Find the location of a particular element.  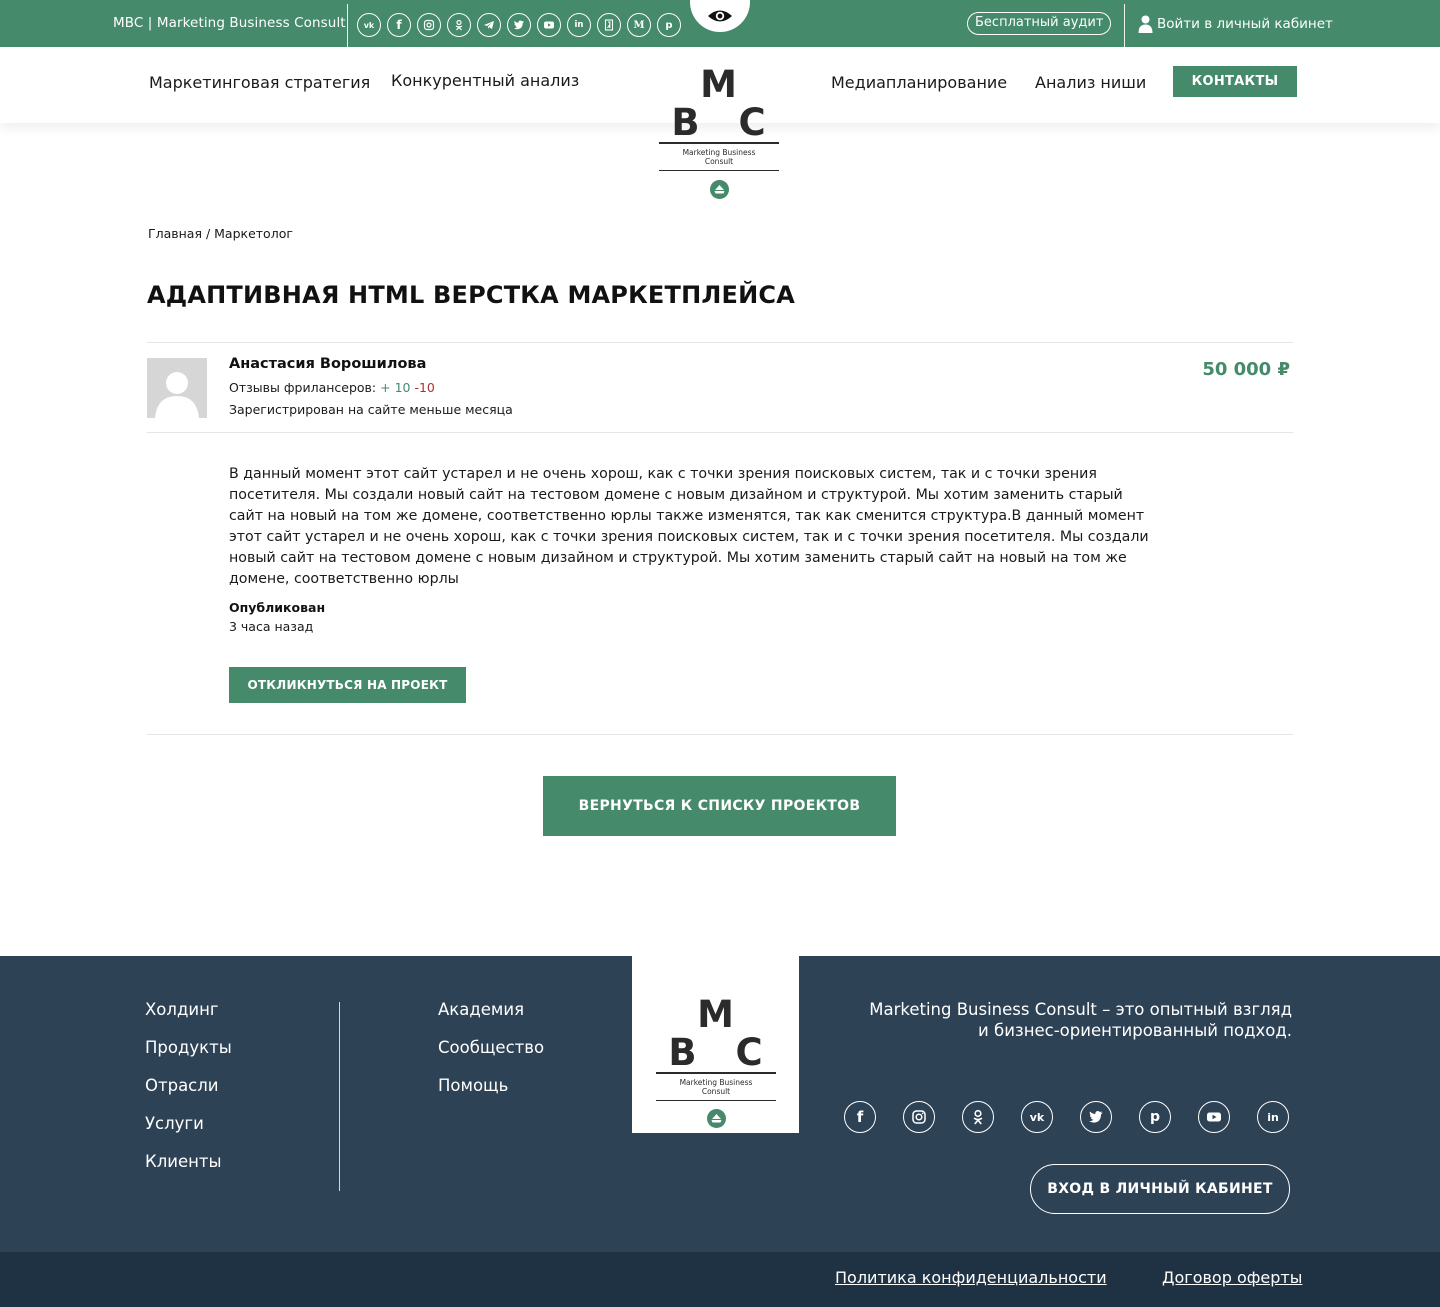

site-logo: M B C Marketing Business Consult is located at coordinates (719, 132).